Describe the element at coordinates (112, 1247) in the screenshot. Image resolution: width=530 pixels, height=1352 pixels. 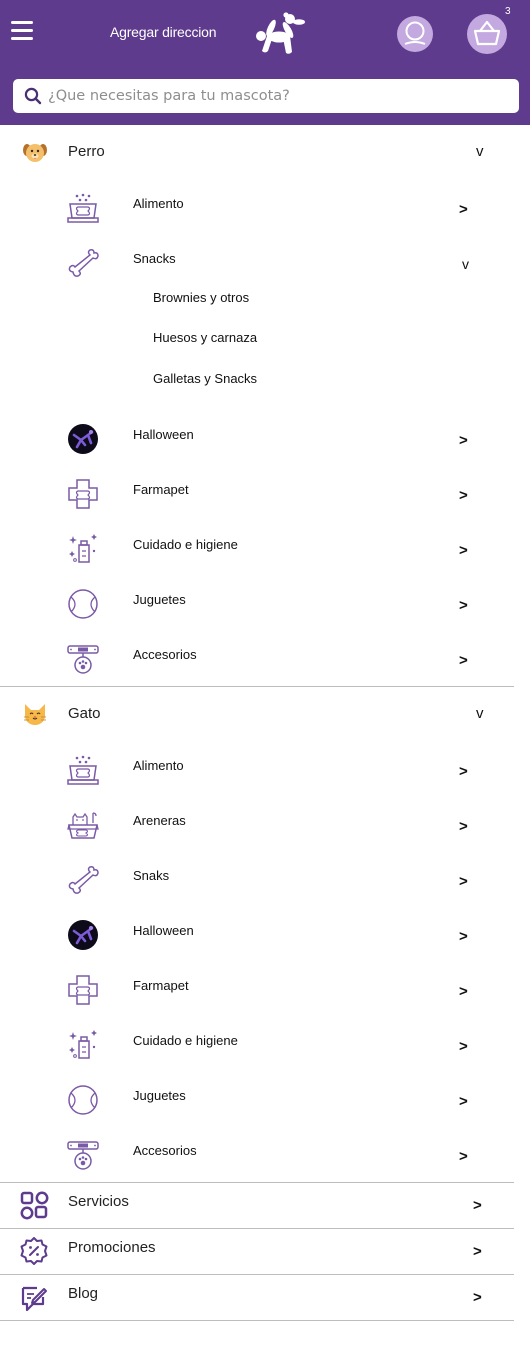
I see `item-label: Promociones` at that location.